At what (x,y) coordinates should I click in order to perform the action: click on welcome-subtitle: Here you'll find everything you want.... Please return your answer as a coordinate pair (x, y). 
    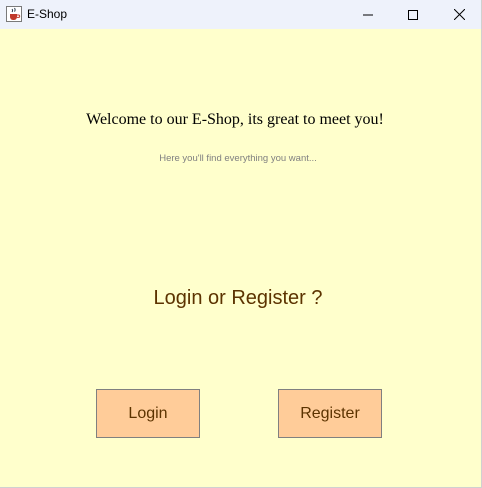
    Looking at the image, I should click on (238, 158).